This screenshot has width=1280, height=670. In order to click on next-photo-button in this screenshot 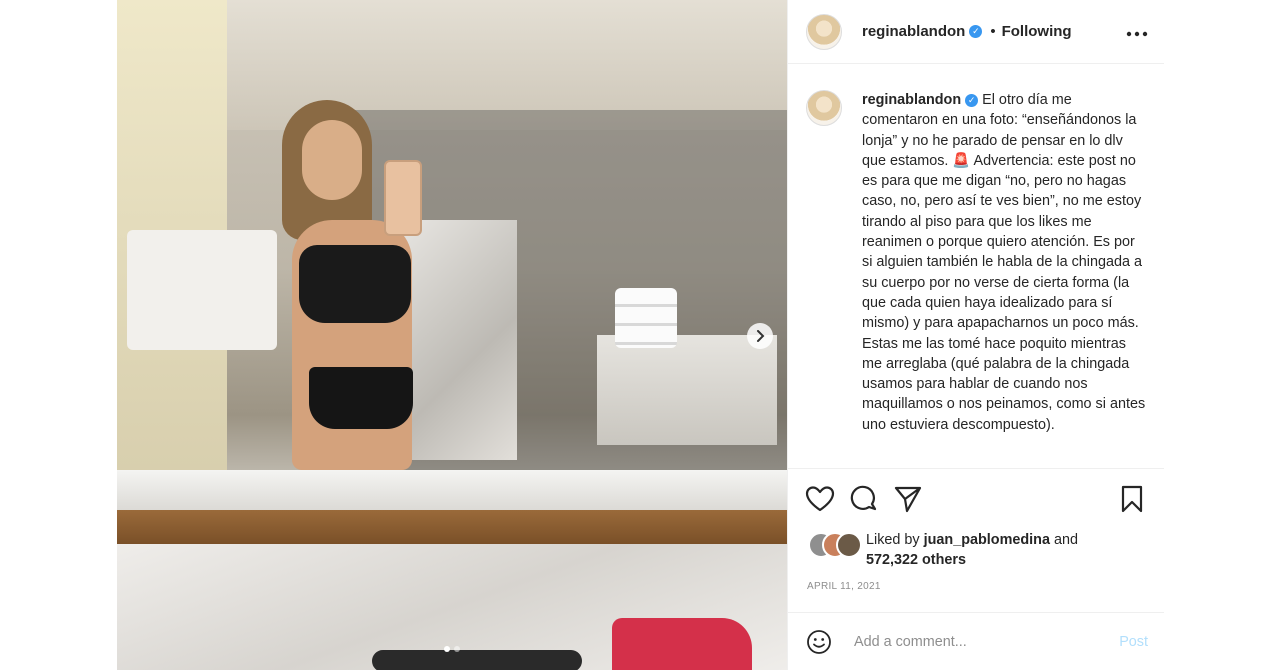, I will do `click(760, 336)`.